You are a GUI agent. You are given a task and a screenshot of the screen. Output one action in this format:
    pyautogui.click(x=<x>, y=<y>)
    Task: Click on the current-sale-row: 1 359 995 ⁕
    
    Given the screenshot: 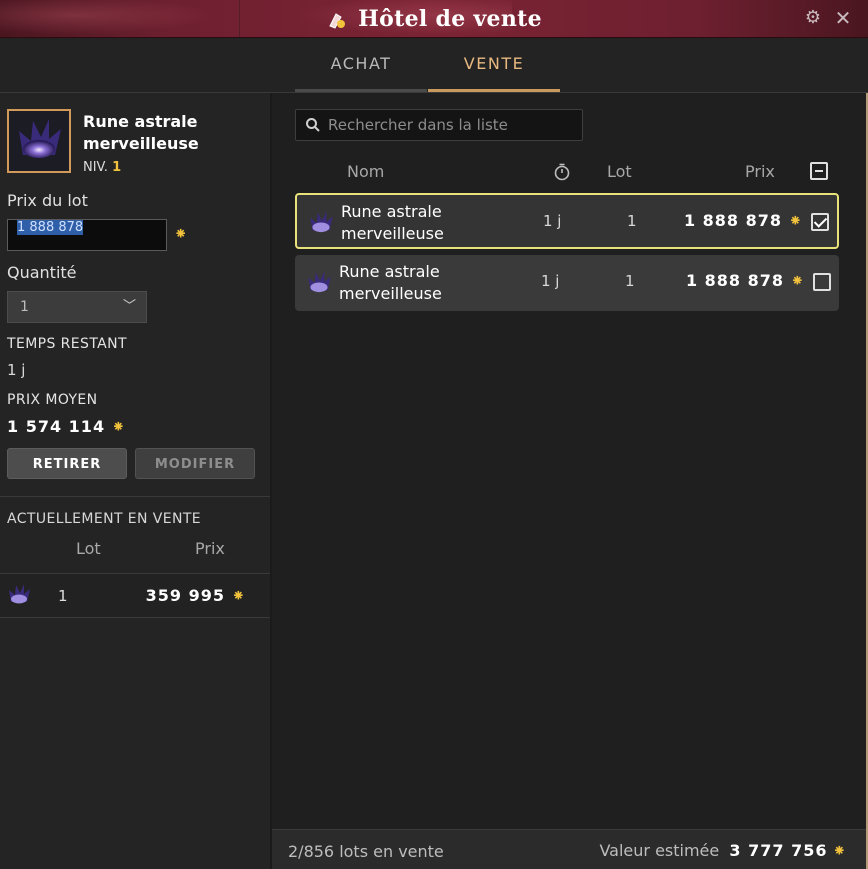 What is the action you would take?
    pyautogui.click(x=135, y=596)
    